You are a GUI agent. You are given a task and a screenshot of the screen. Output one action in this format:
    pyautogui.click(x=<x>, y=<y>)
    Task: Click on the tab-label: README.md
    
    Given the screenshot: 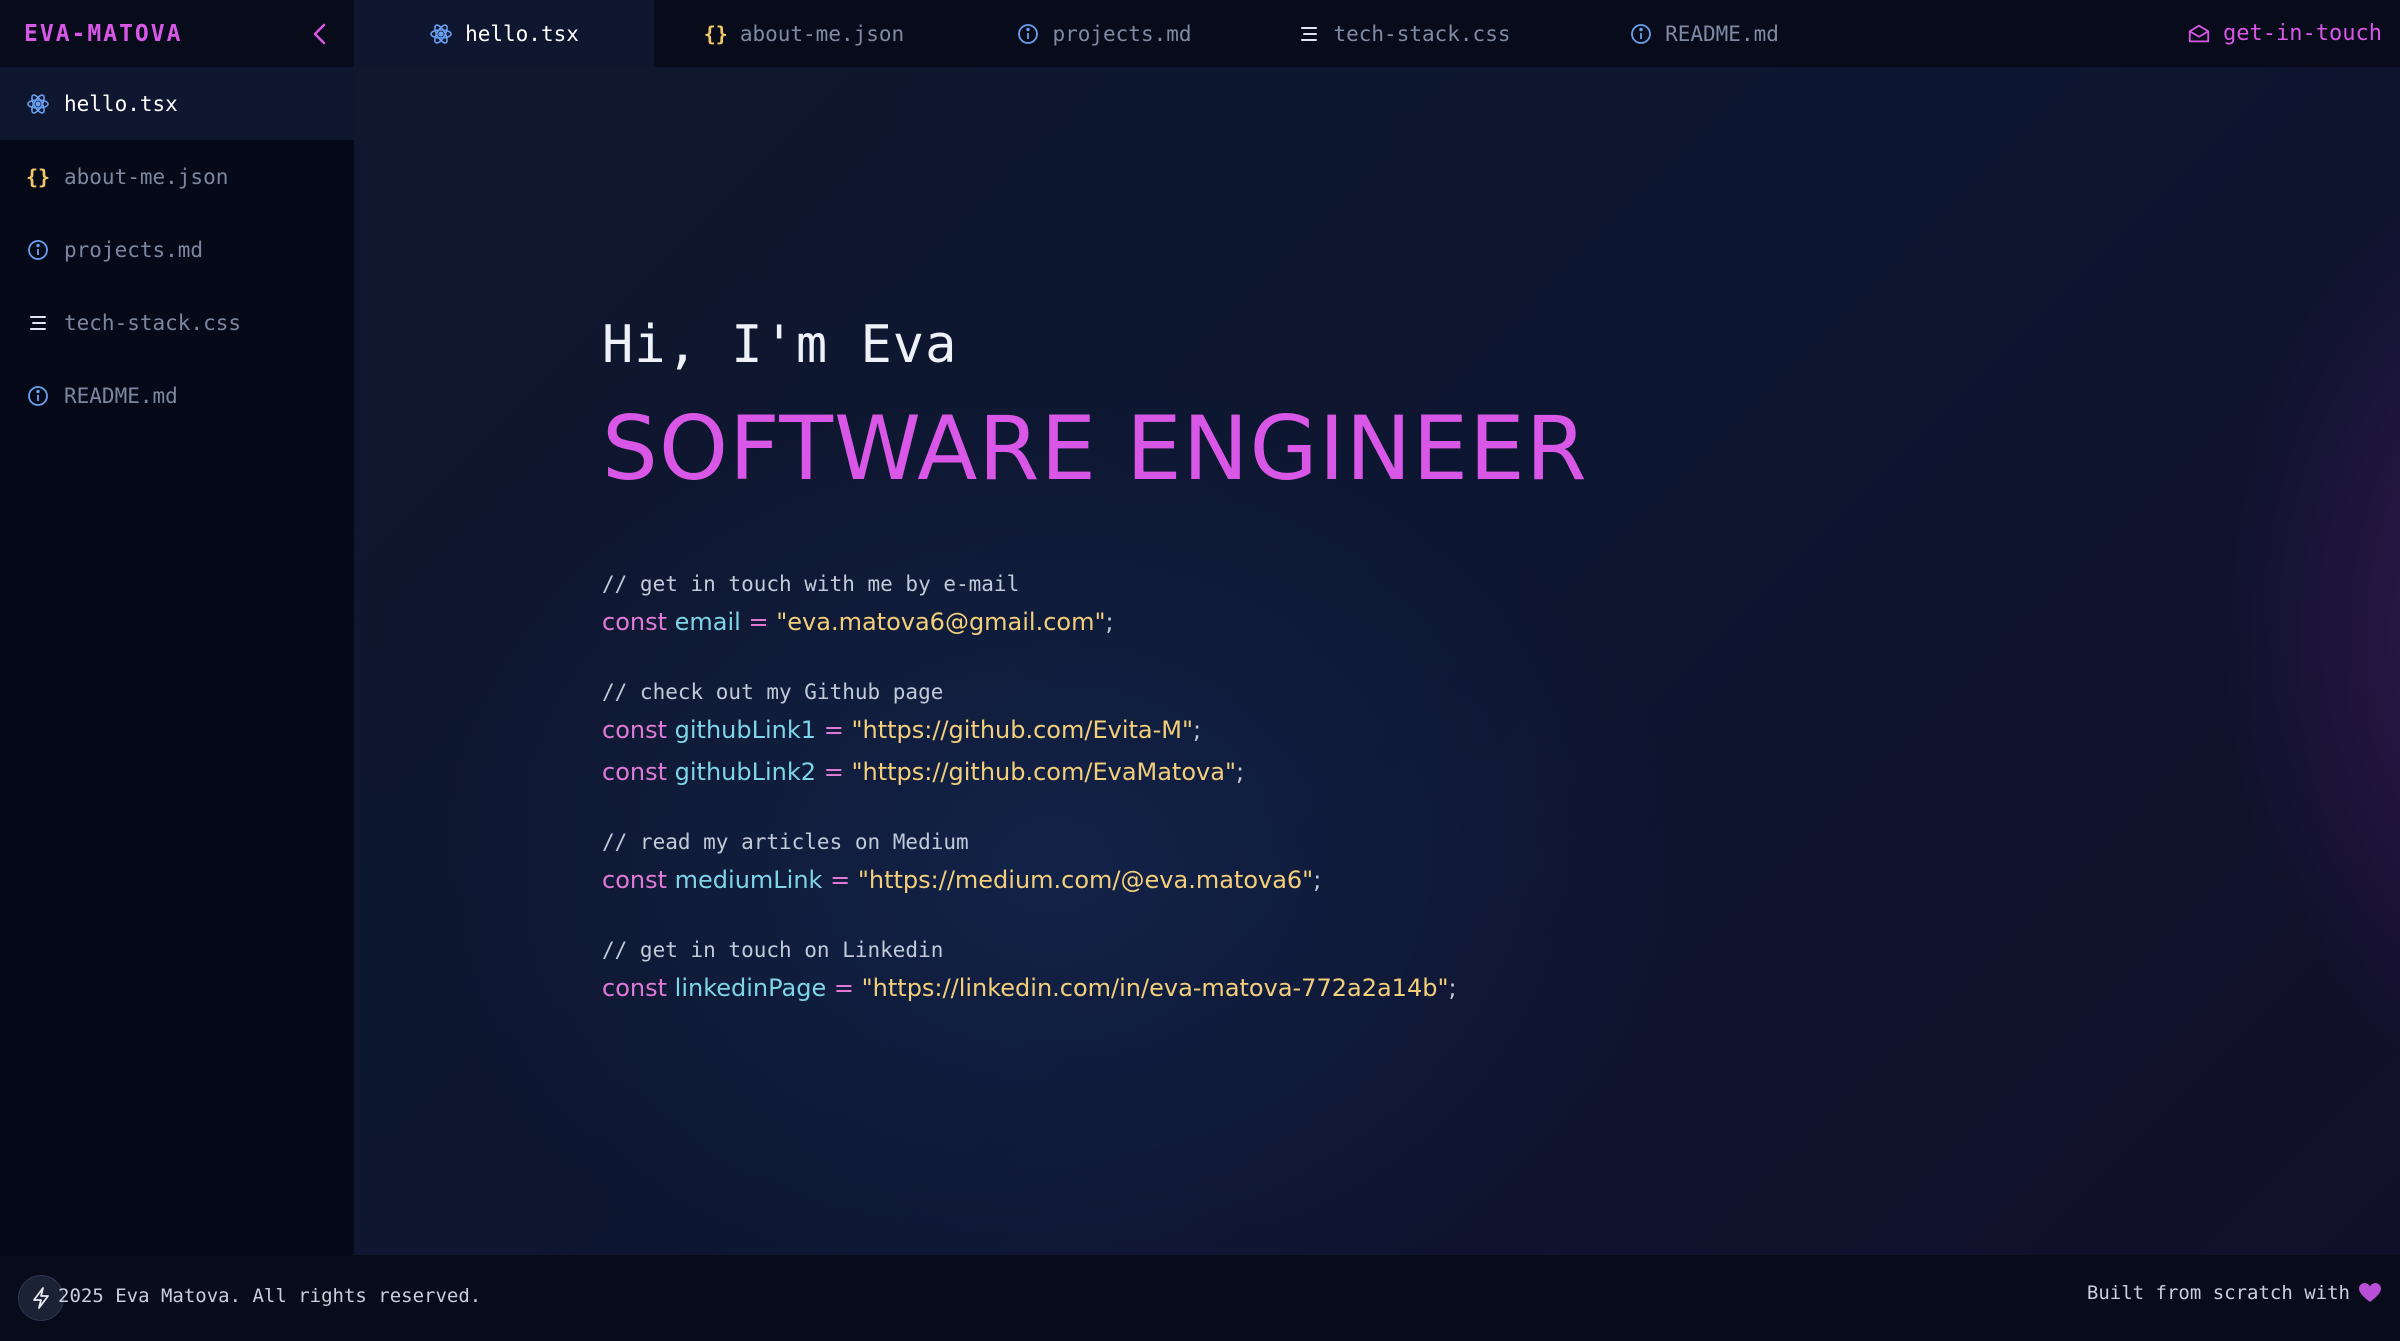 What is the action you would take?
    pyautogui.click(x=1722, y=33)
    